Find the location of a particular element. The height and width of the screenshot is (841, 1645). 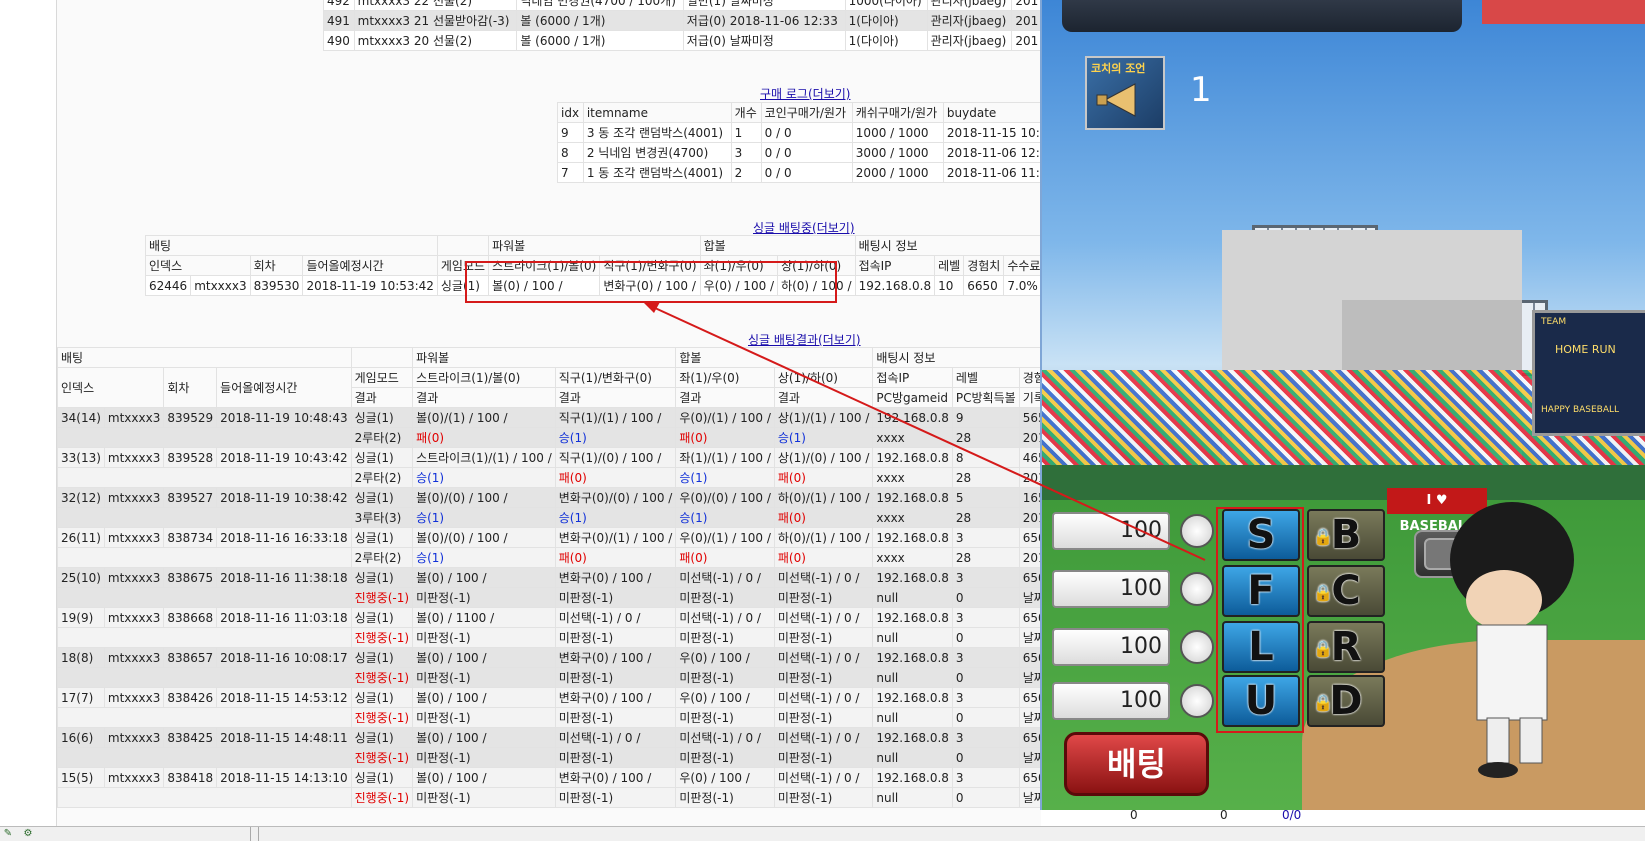

coach-advice-button: 코치의 조언 is located at coordinates (1125, 93).